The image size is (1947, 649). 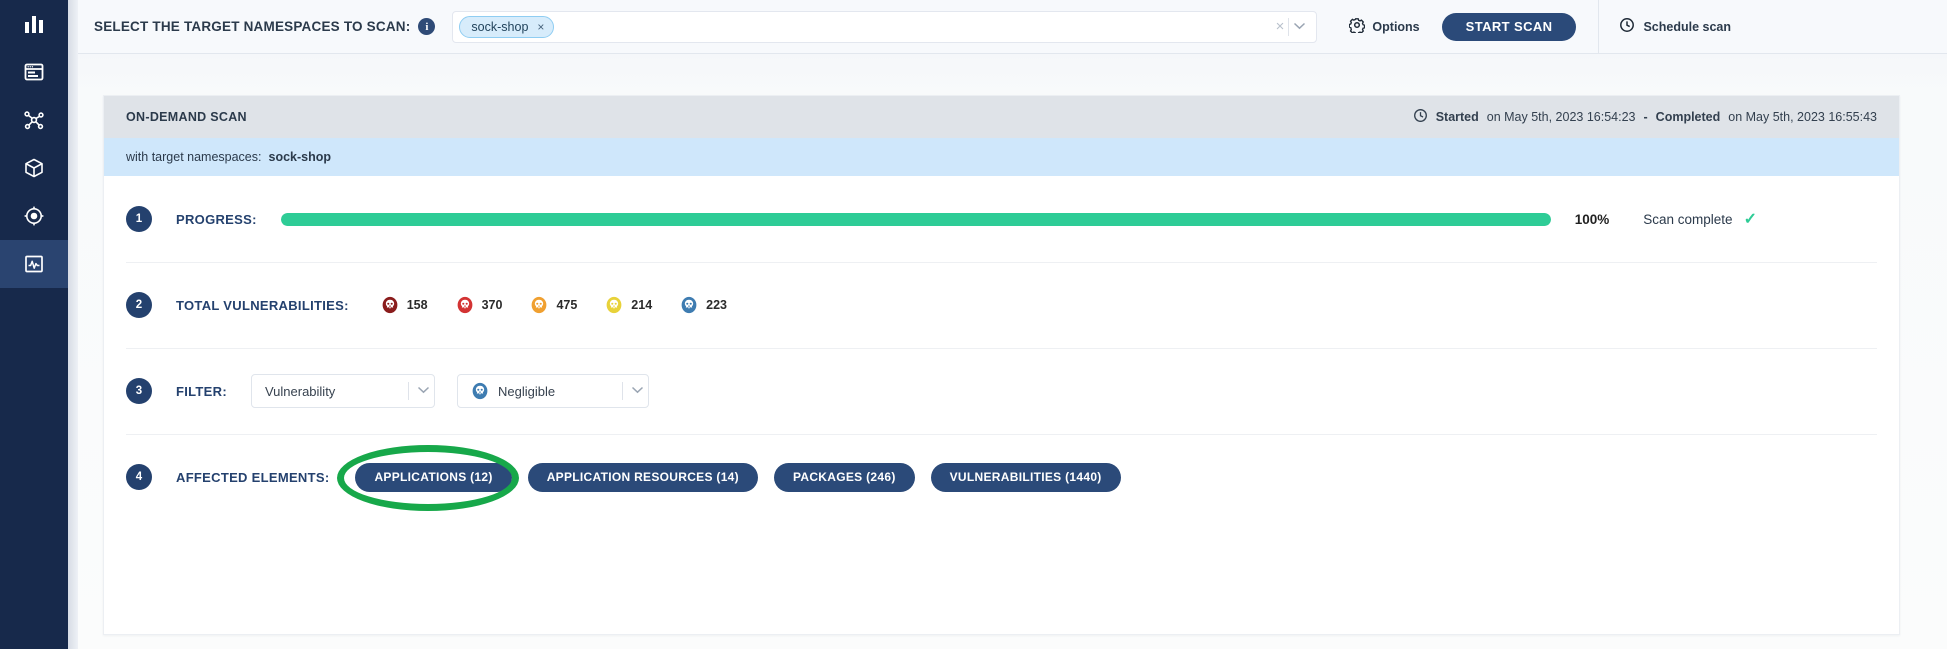 What do you see at coordinates (201, 391) in the screenshot?
I see `filter-label: FILTER:` at bounding box center [201, 391].